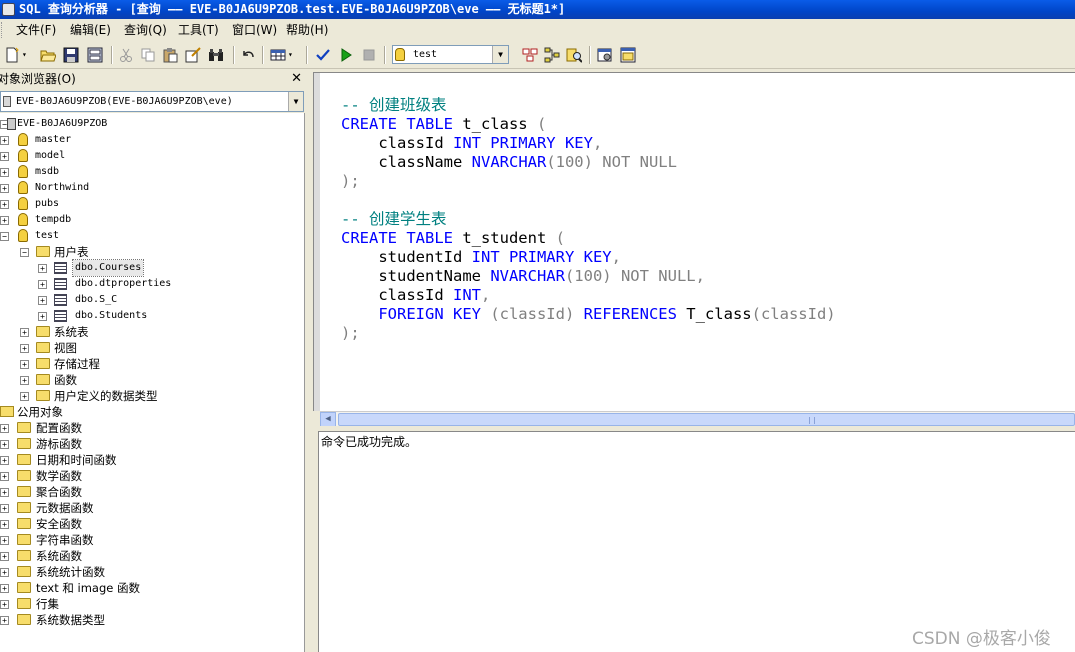  I want to click on stop-icon, so click(369, 55).